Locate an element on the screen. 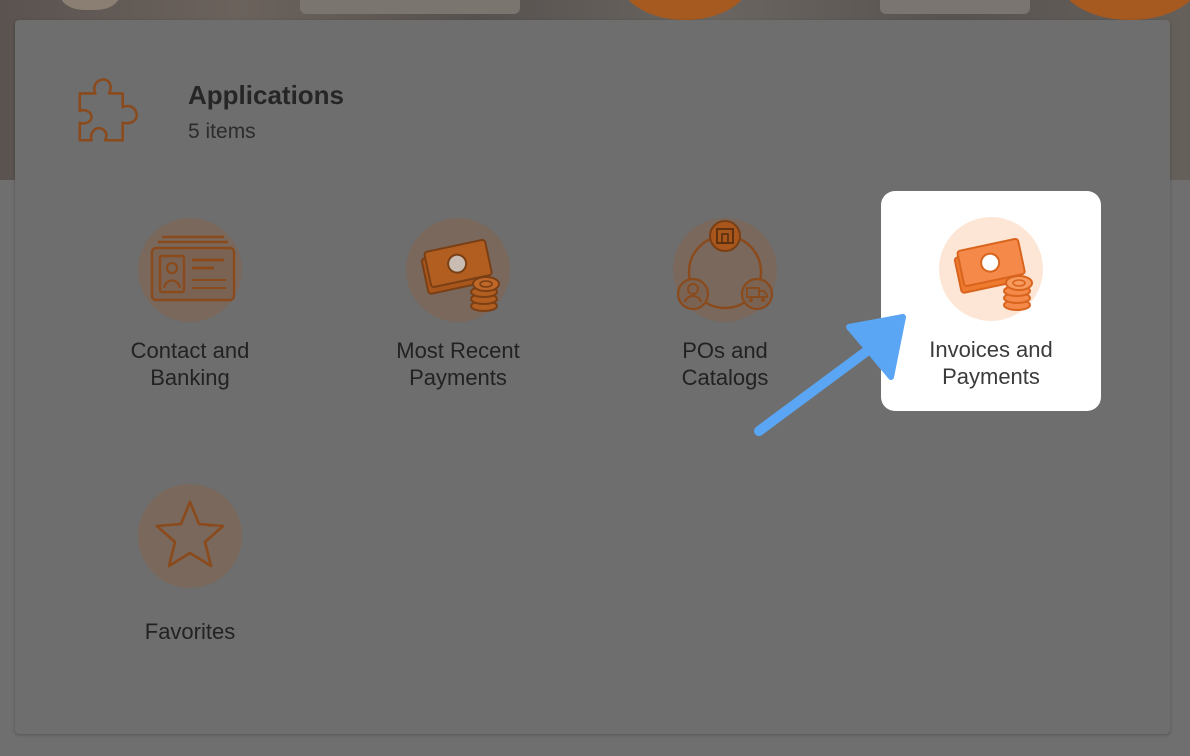  app-tile-label: Favorites is located at coordinates (190, 631).